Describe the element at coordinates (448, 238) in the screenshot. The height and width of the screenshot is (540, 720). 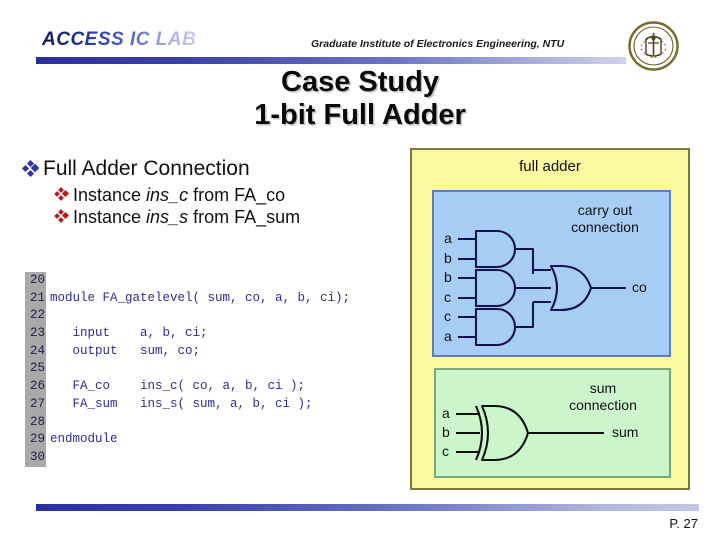
I see `carry-input-label-a1: a` at that location.